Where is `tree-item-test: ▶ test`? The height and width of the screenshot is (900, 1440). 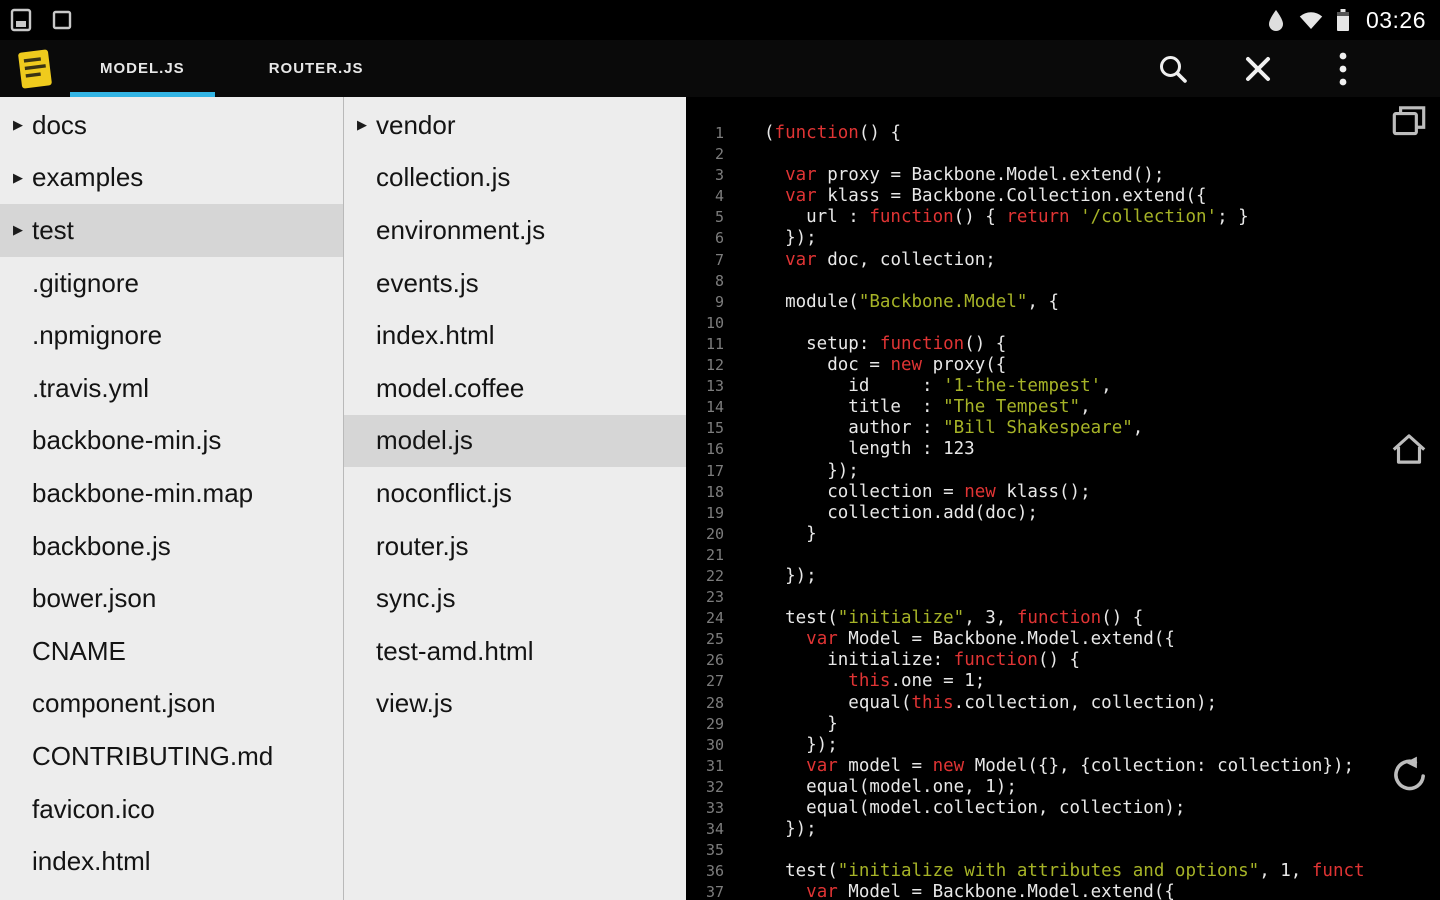
tree-item-test: ▶ test is located at coordinates (171, 230).